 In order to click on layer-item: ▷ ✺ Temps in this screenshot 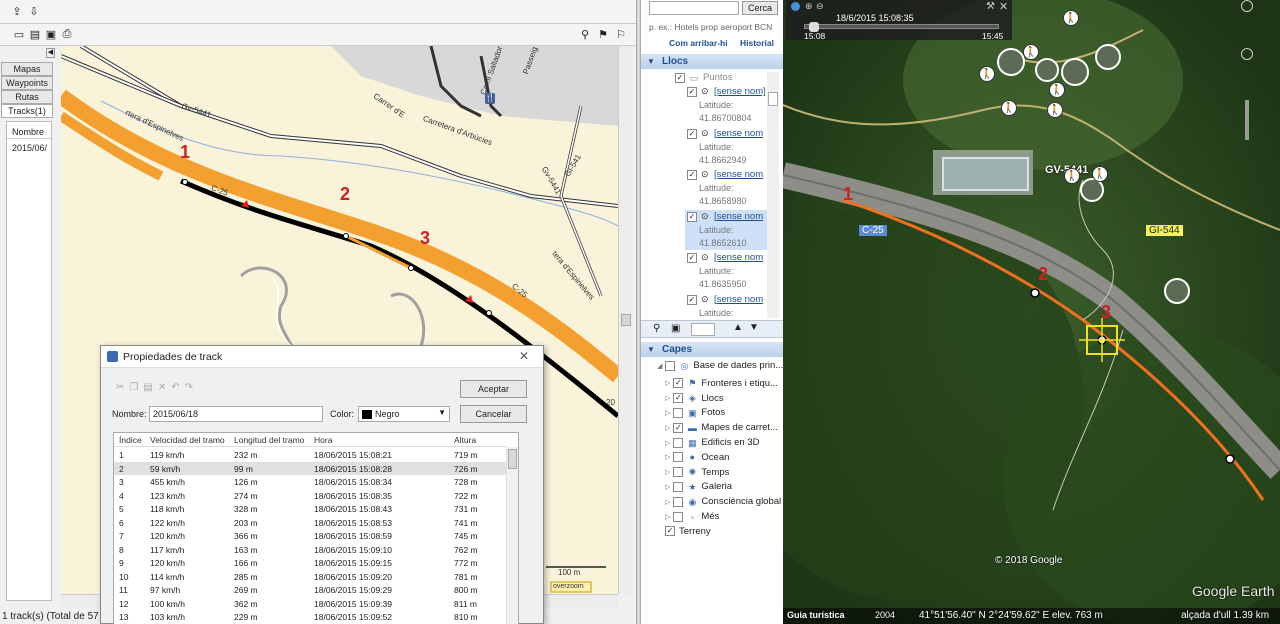, I will do `click(697, 472)`.